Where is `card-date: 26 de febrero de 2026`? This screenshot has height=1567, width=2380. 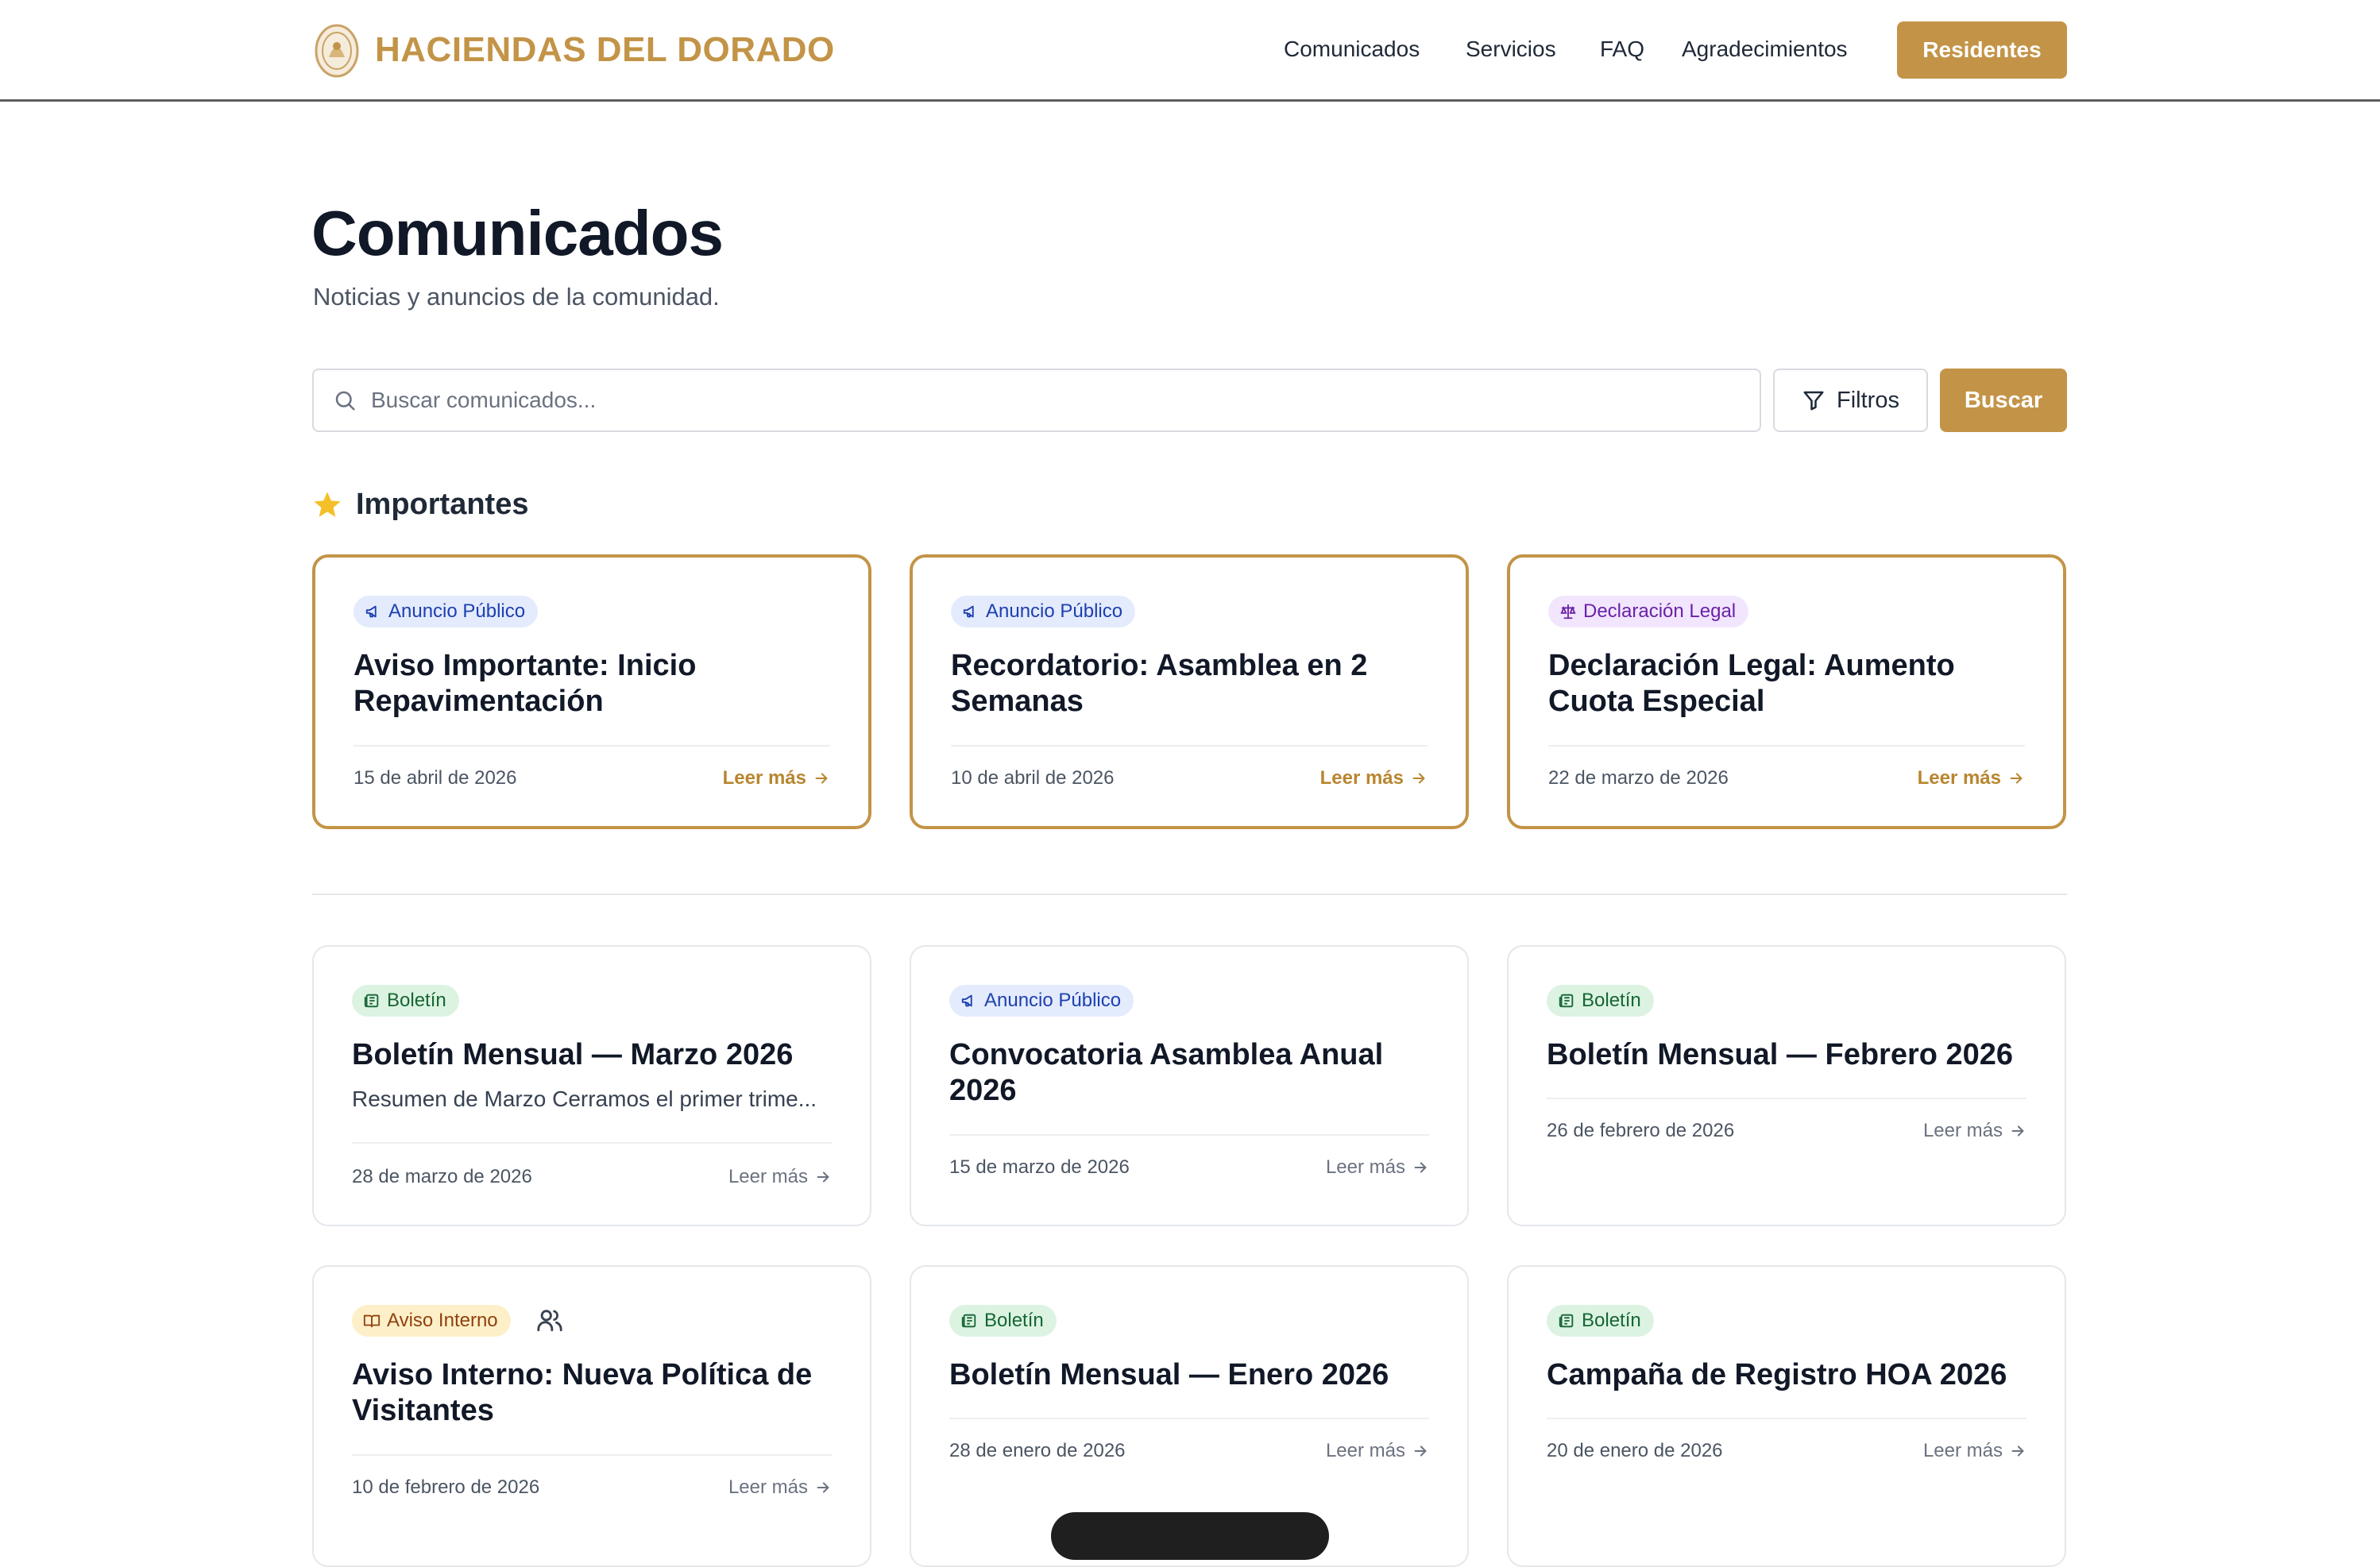 card-date: 26 de febrero de 2026 is located at coordinates (1641, 1130).